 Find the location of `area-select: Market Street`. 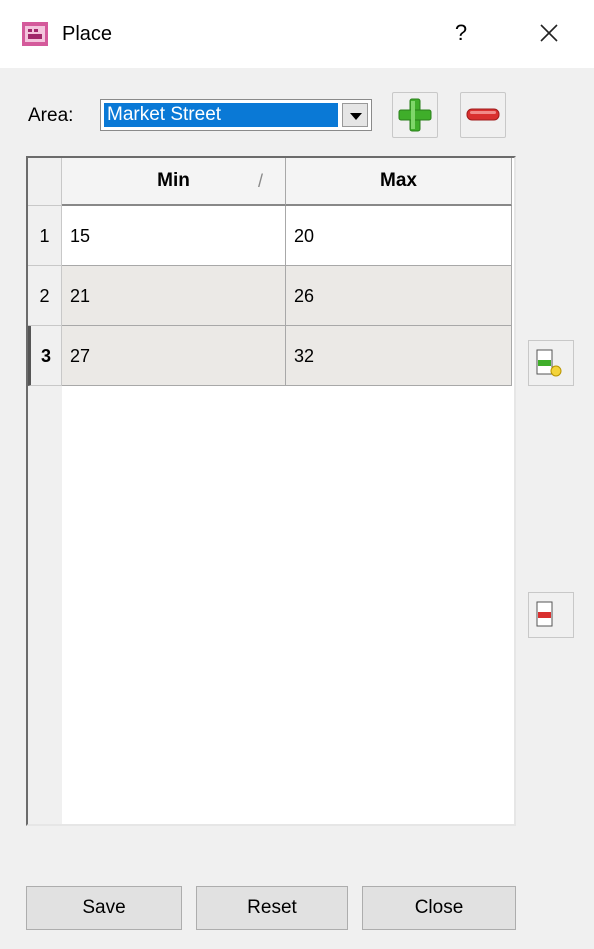

area-select: Market Street is located at coordinates (236, 115).